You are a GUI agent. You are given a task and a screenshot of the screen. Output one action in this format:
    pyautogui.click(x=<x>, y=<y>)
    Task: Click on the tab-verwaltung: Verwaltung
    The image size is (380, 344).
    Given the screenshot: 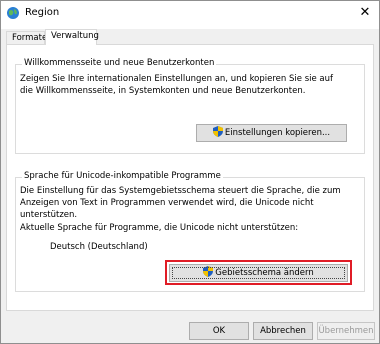 What is the action you would take?
    pyautogui.click(x=72, y=37)
    